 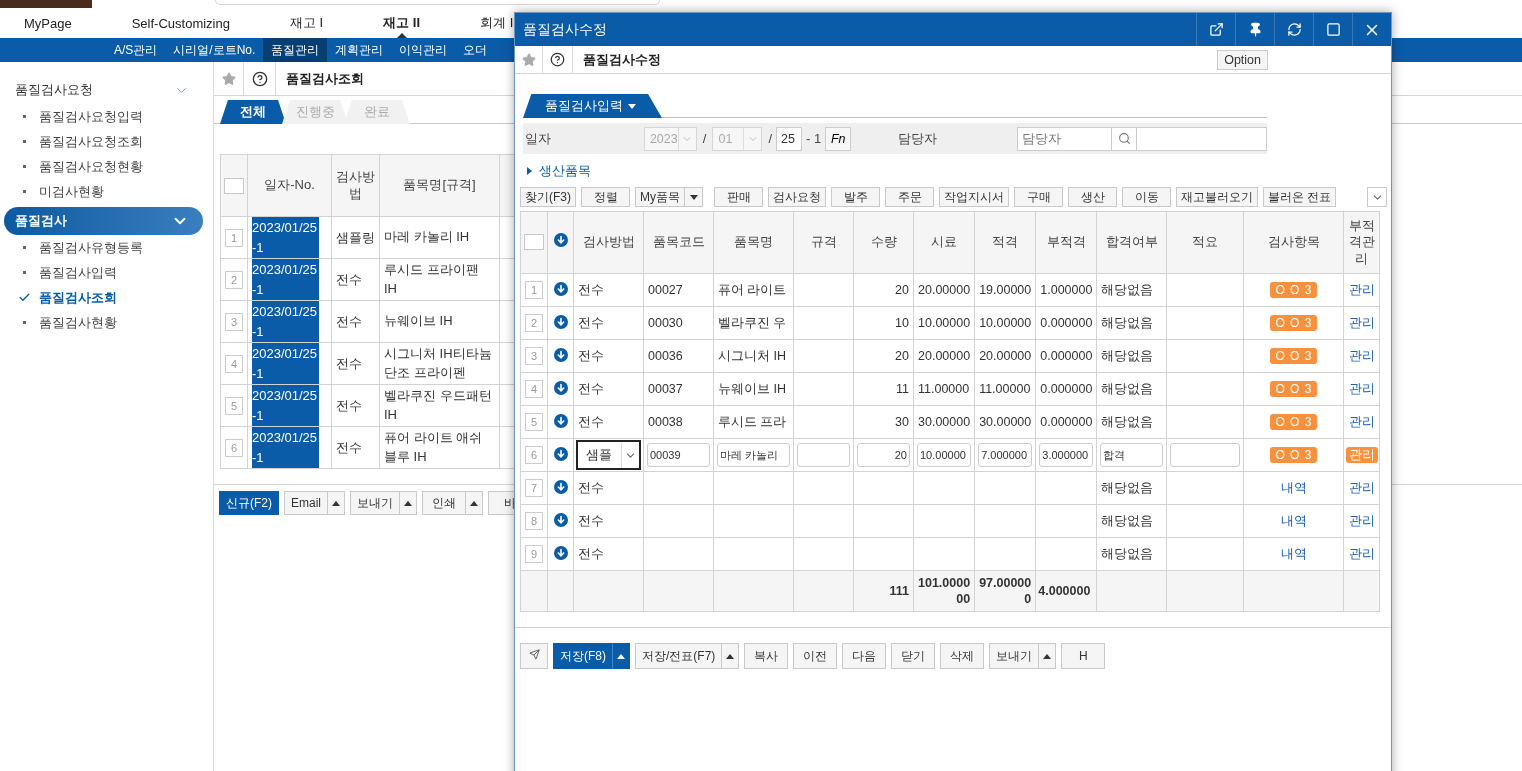 I want to click on cell-input: 합격, so click(x=1132, y=455).